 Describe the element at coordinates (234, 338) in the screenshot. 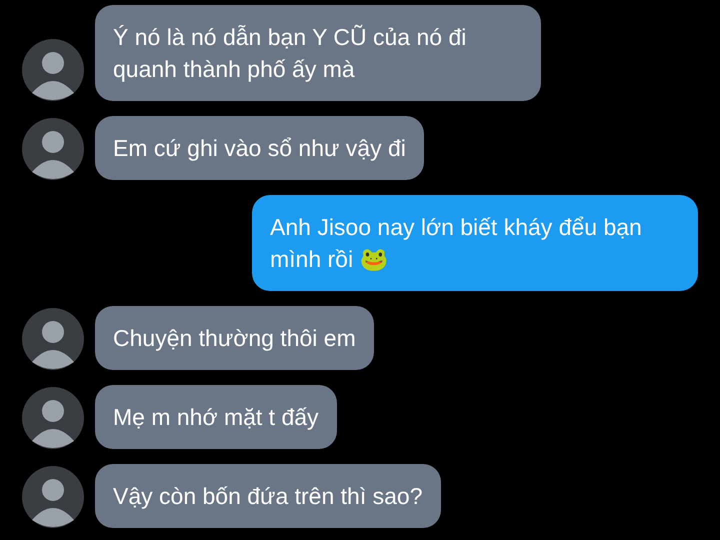

I see `message-text: Chuyện thường thôi em` at that location.